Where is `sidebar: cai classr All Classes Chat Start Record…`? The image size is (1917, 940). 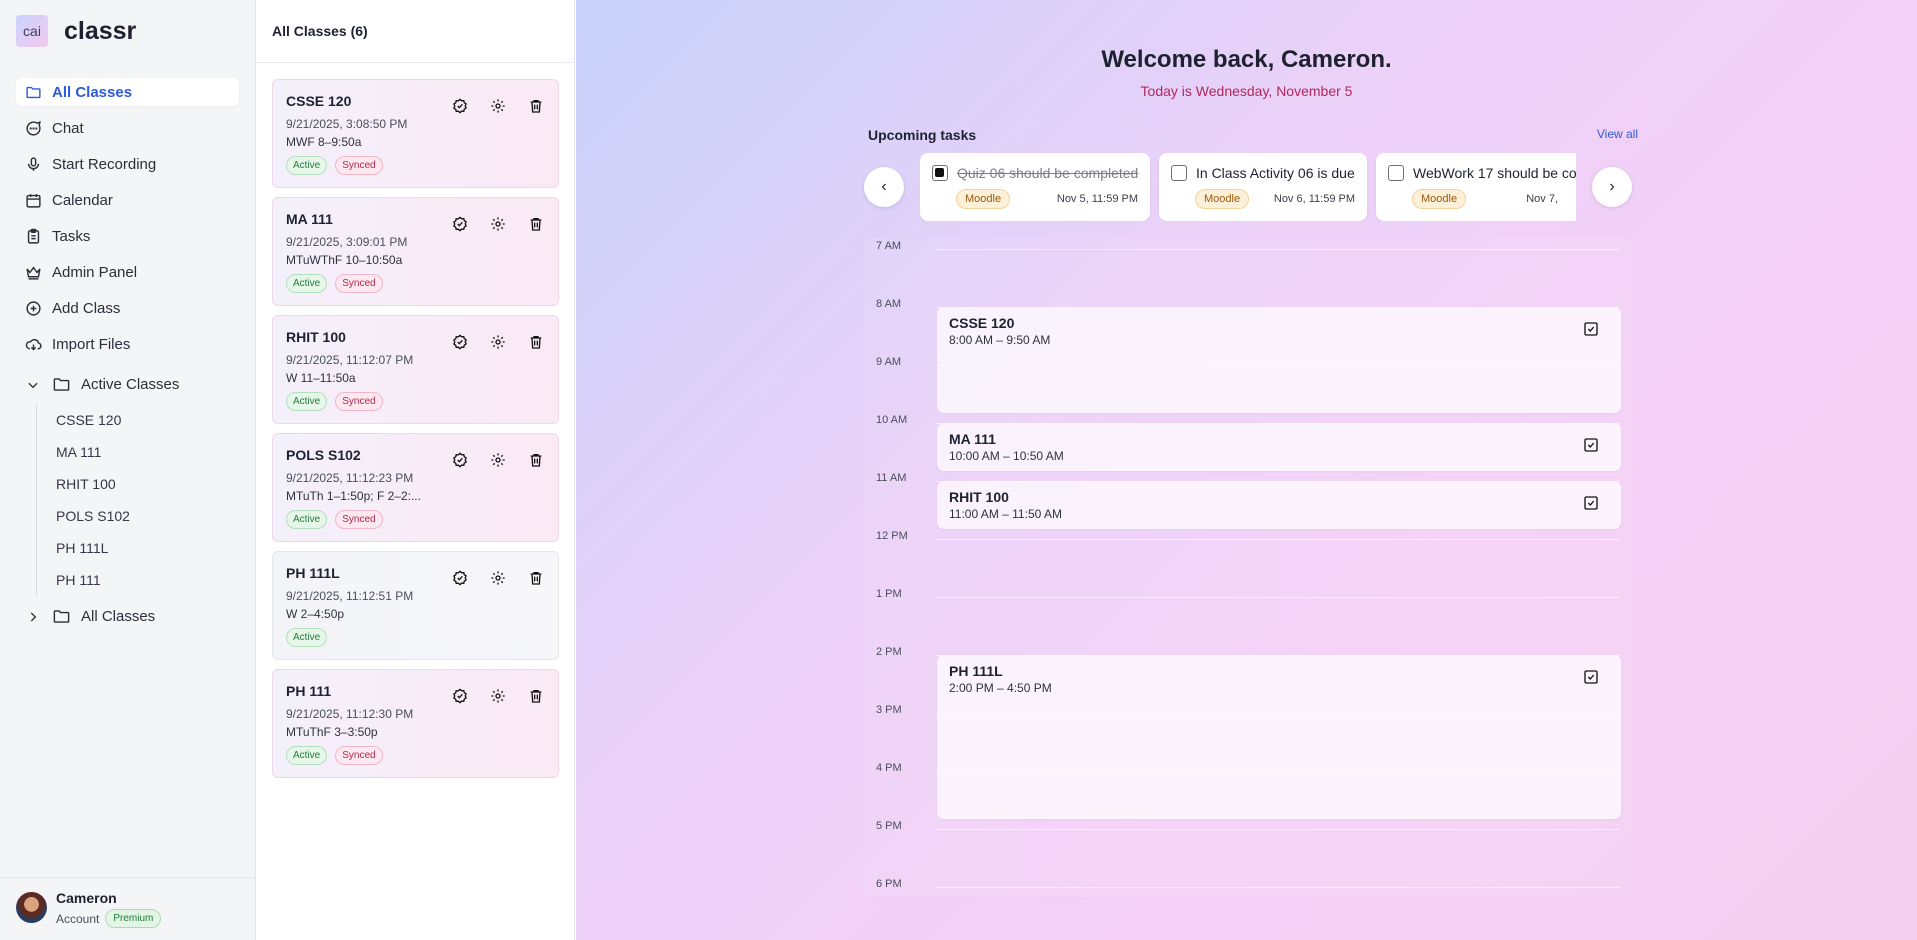
sidebar: cai classr All Classes Chat Start Record… is located at coordinates (128, 470).